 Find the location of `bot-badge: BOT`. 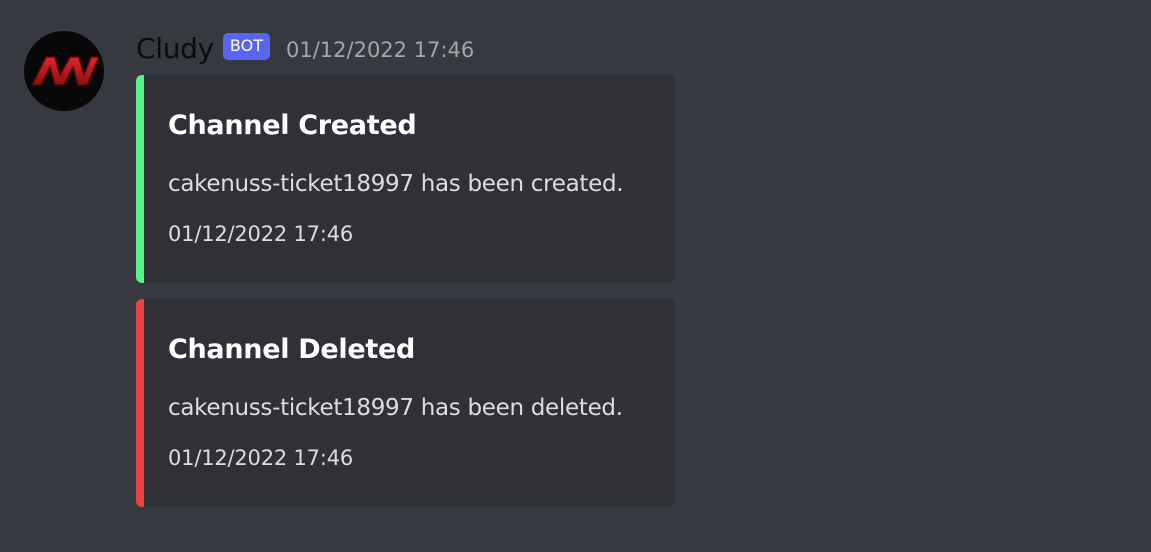

bot-badge: BOT is located at coordinates (246, 46).